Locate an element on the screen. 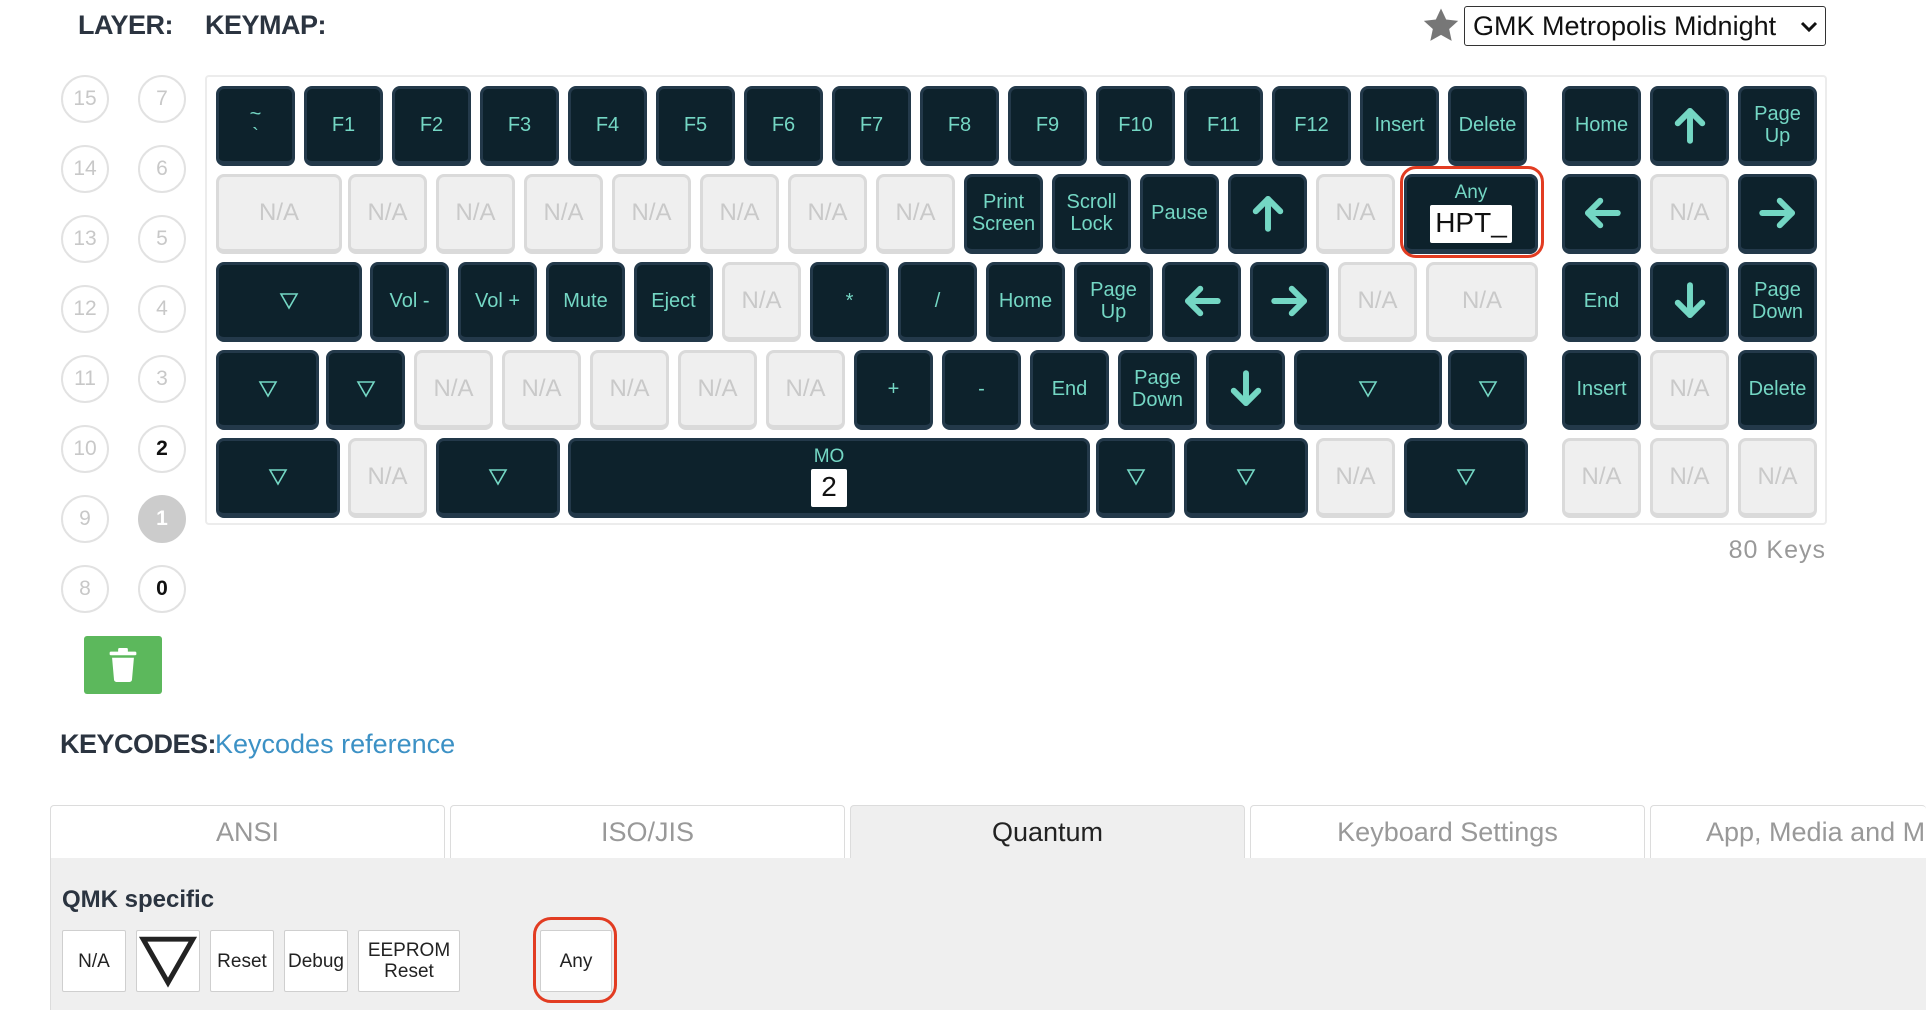 The image size is (1926, 1010). theme-select: GMK Metropolis Midnight is located at coordinates (1645, 26).